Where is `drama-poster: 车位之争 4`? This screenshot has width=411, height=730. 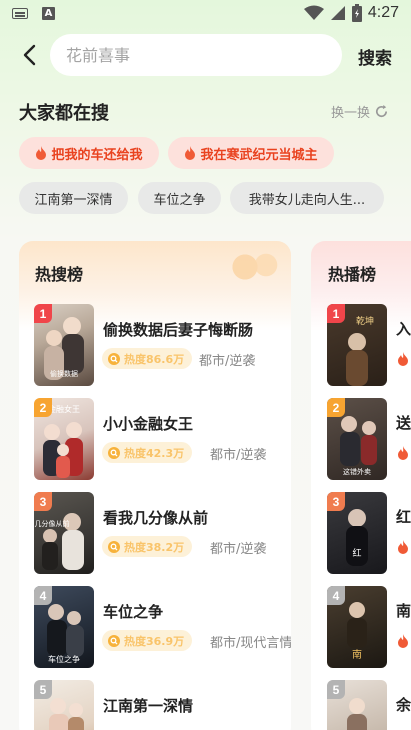
drama-poster: 车位之争 4 is located at coordinates (64, 627).